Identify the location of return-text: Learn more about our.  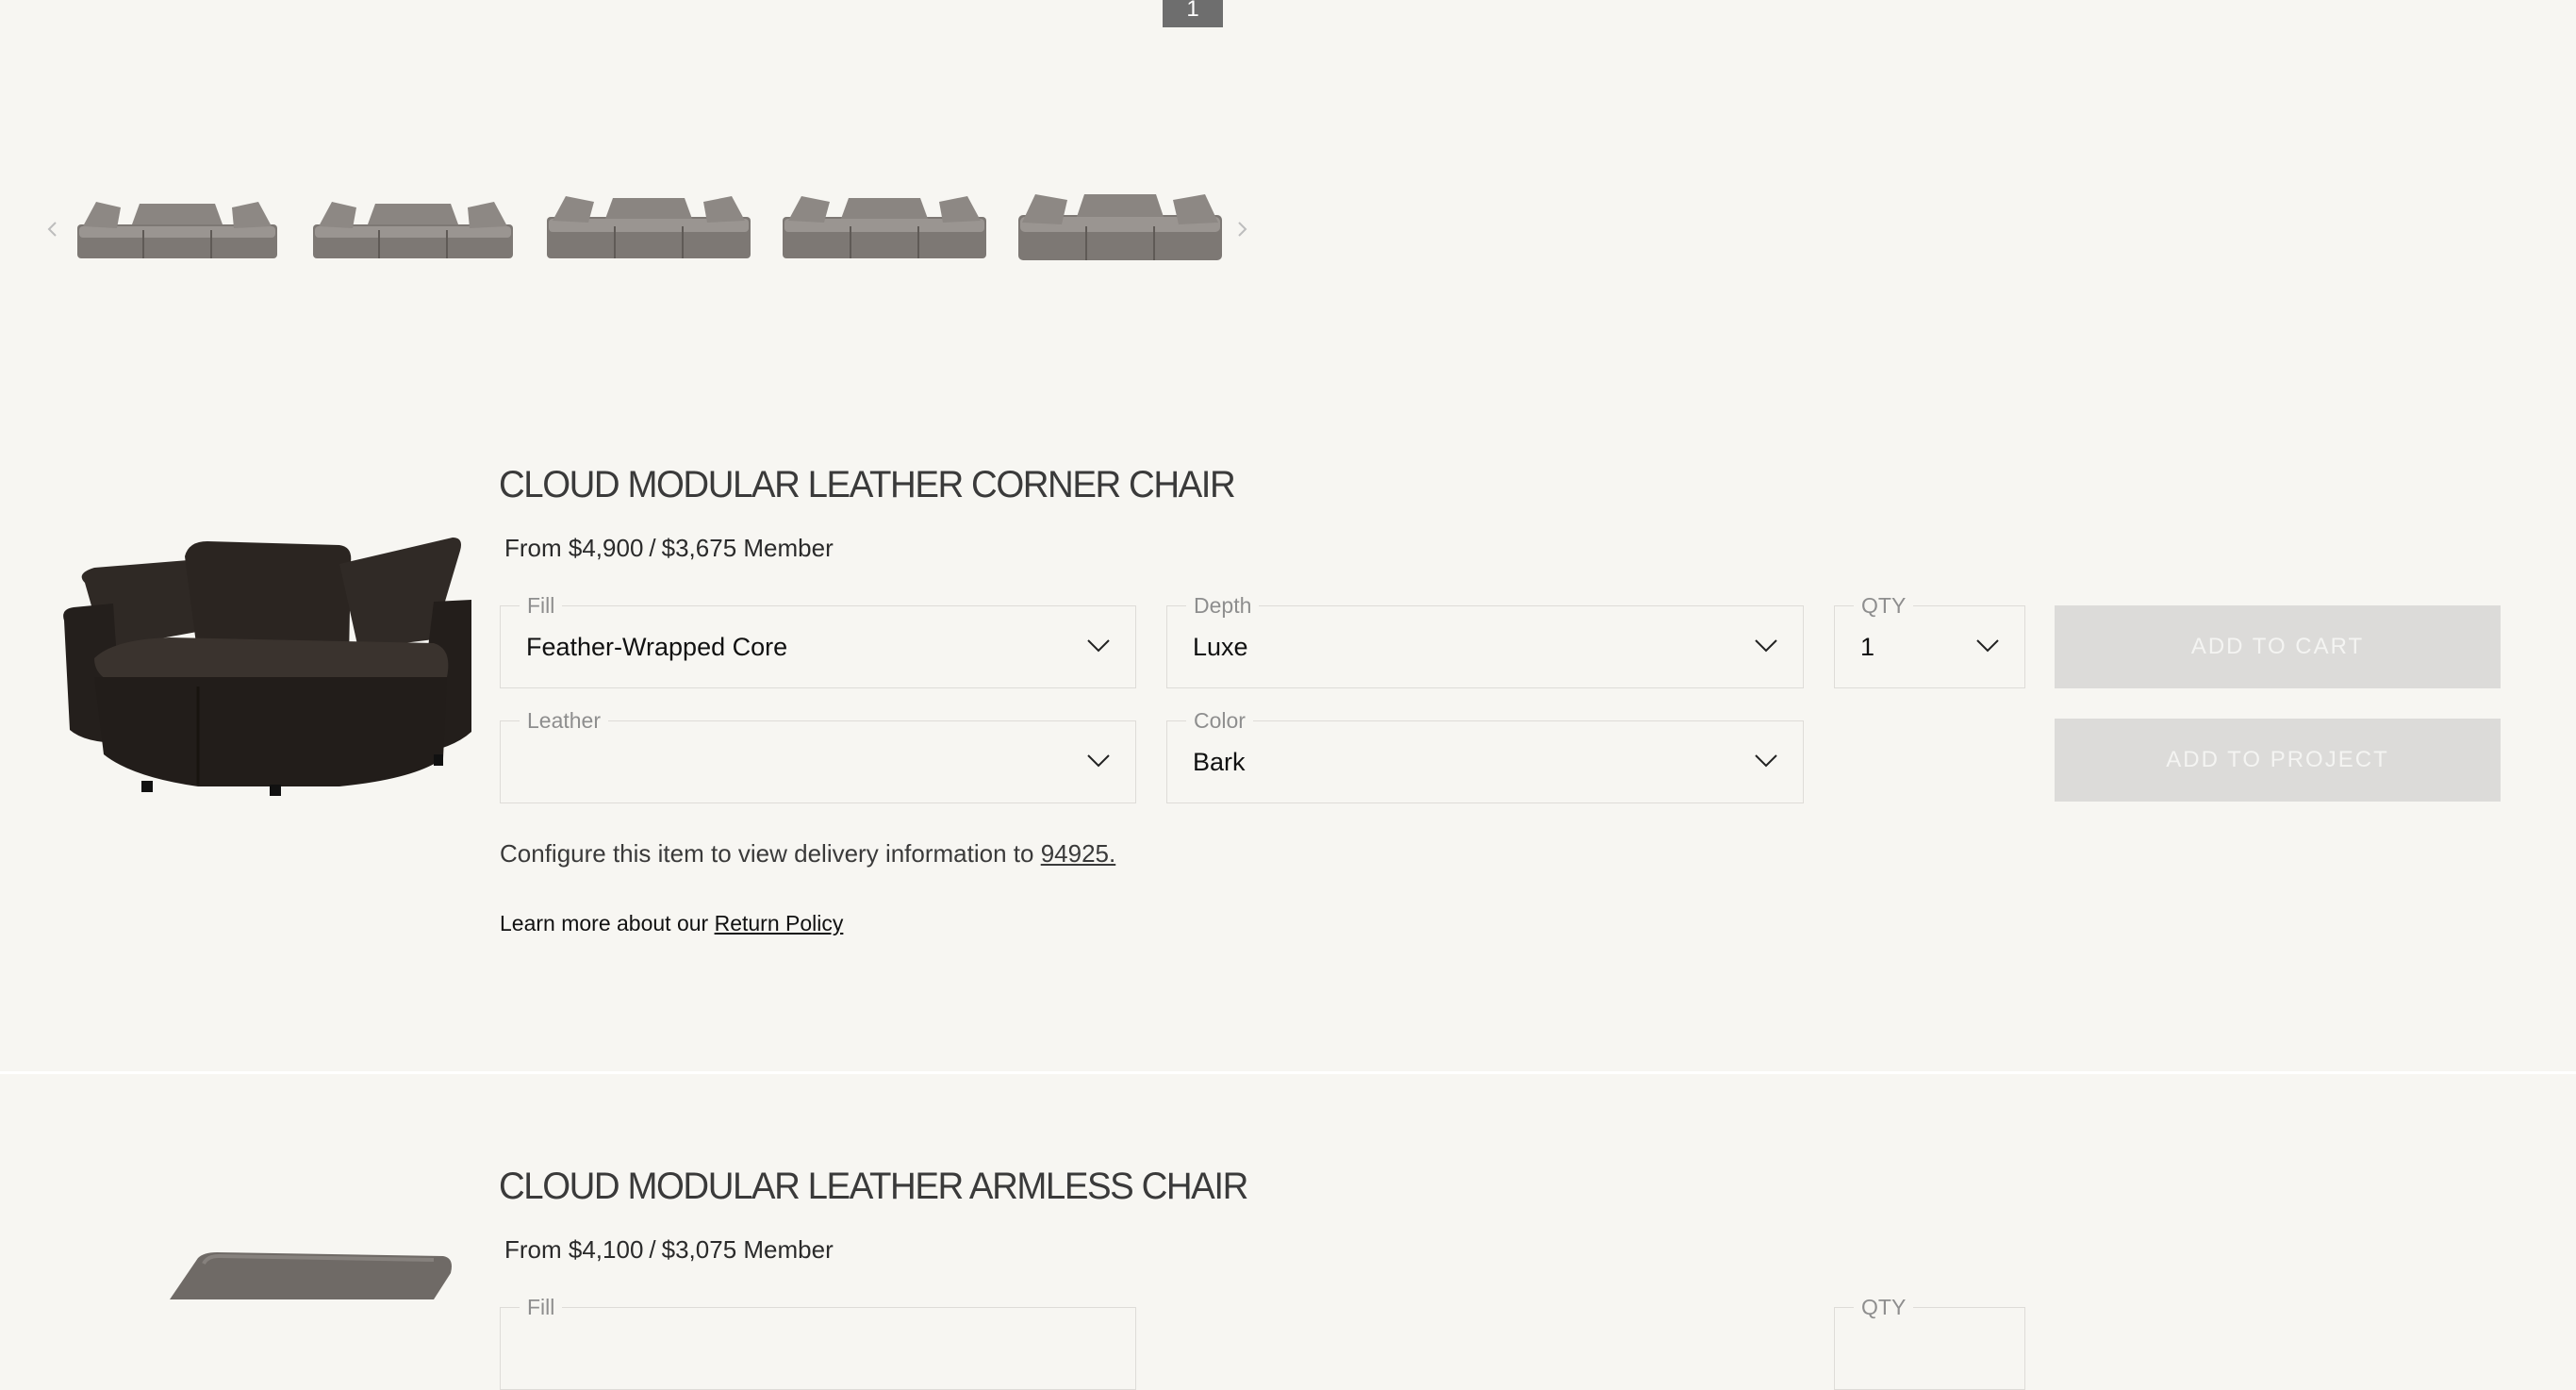
(604, 923).